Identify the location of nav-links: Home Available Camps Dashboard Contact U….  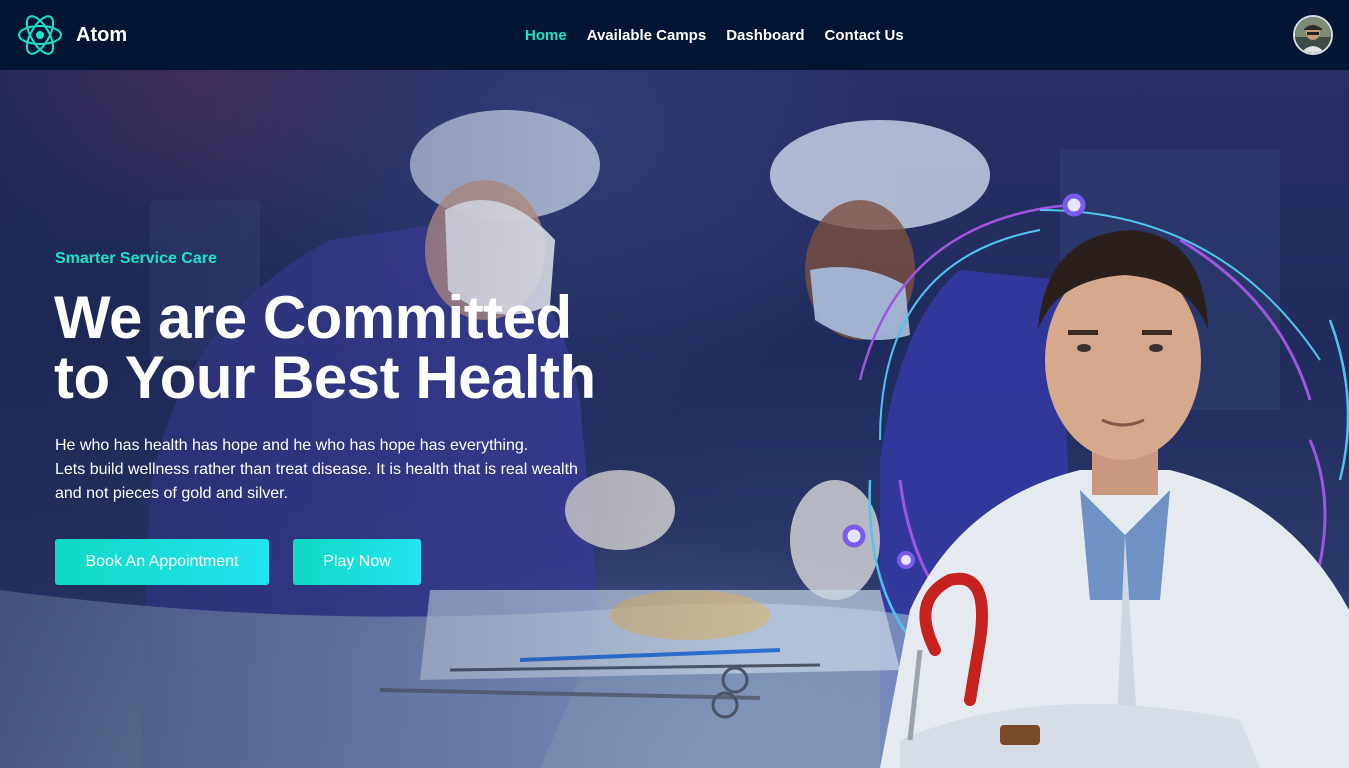
(724, 35).